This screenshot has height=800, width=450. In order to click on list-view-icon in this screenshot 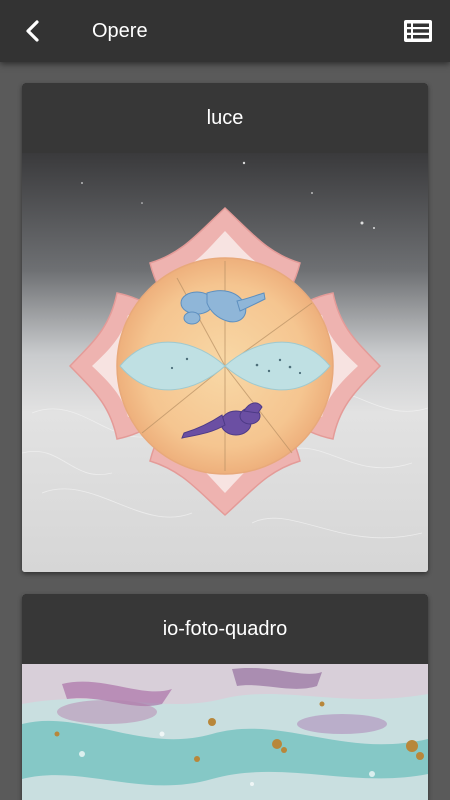, I will do `click(418, 31)`.